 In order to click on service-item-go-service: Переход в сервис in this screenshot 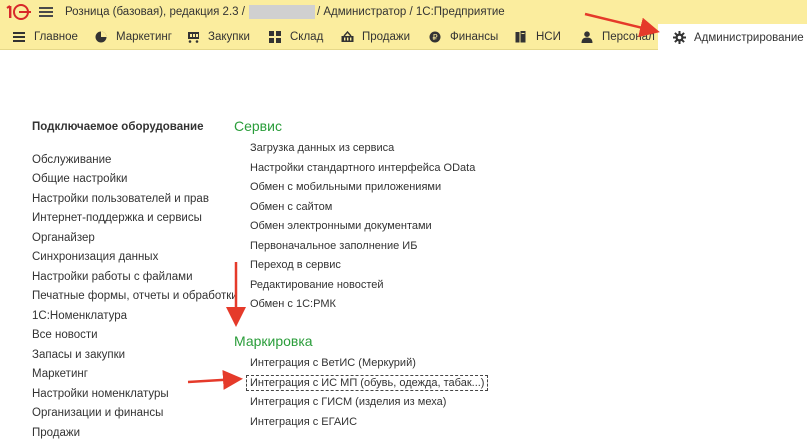, I will do `click(295, 265)`.